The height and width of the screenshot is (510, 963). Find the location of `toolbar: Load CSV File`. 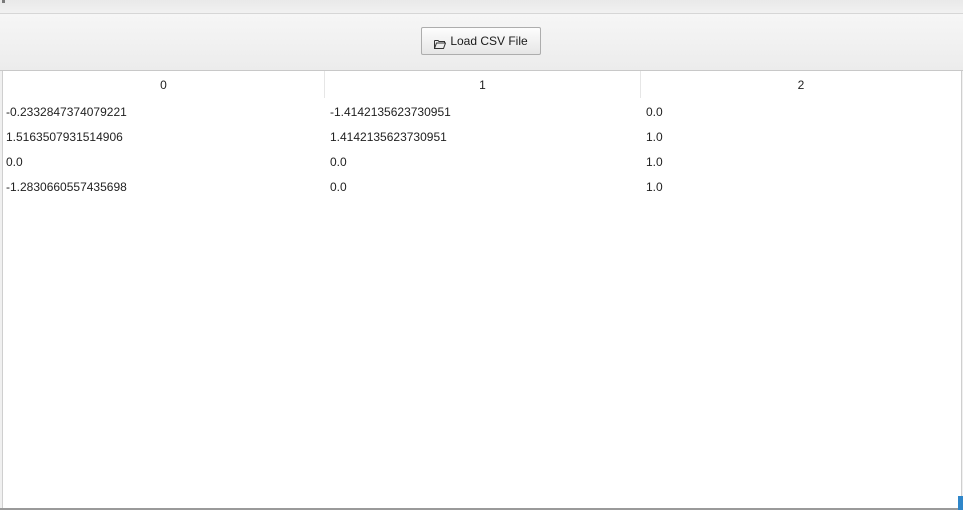

toolbar: Load CSV File is located at coordinates (481, 42).